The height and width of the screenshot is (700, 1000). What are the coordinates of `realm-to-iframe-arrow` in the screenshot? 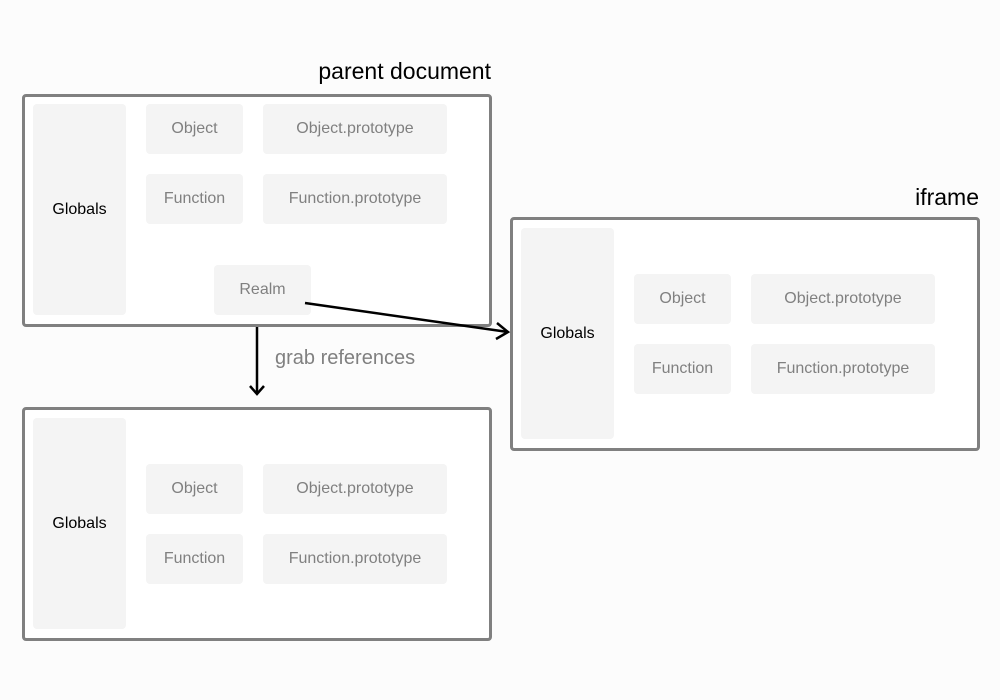 It's located at (407, 321).